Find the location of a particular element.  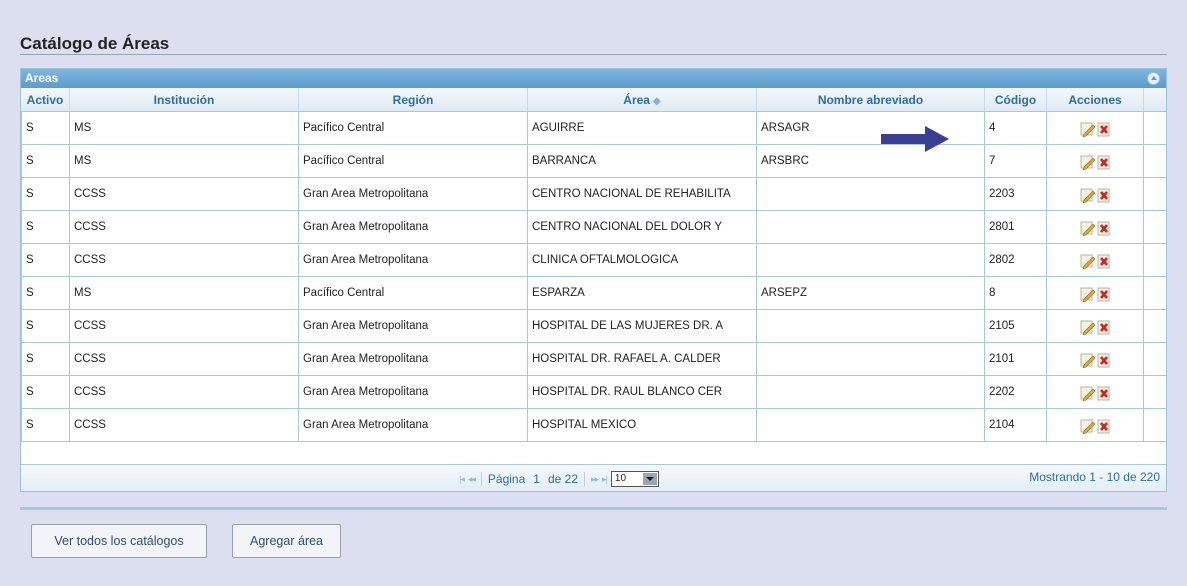

column-header-activo: Activo is located at coordinates (45, 99).